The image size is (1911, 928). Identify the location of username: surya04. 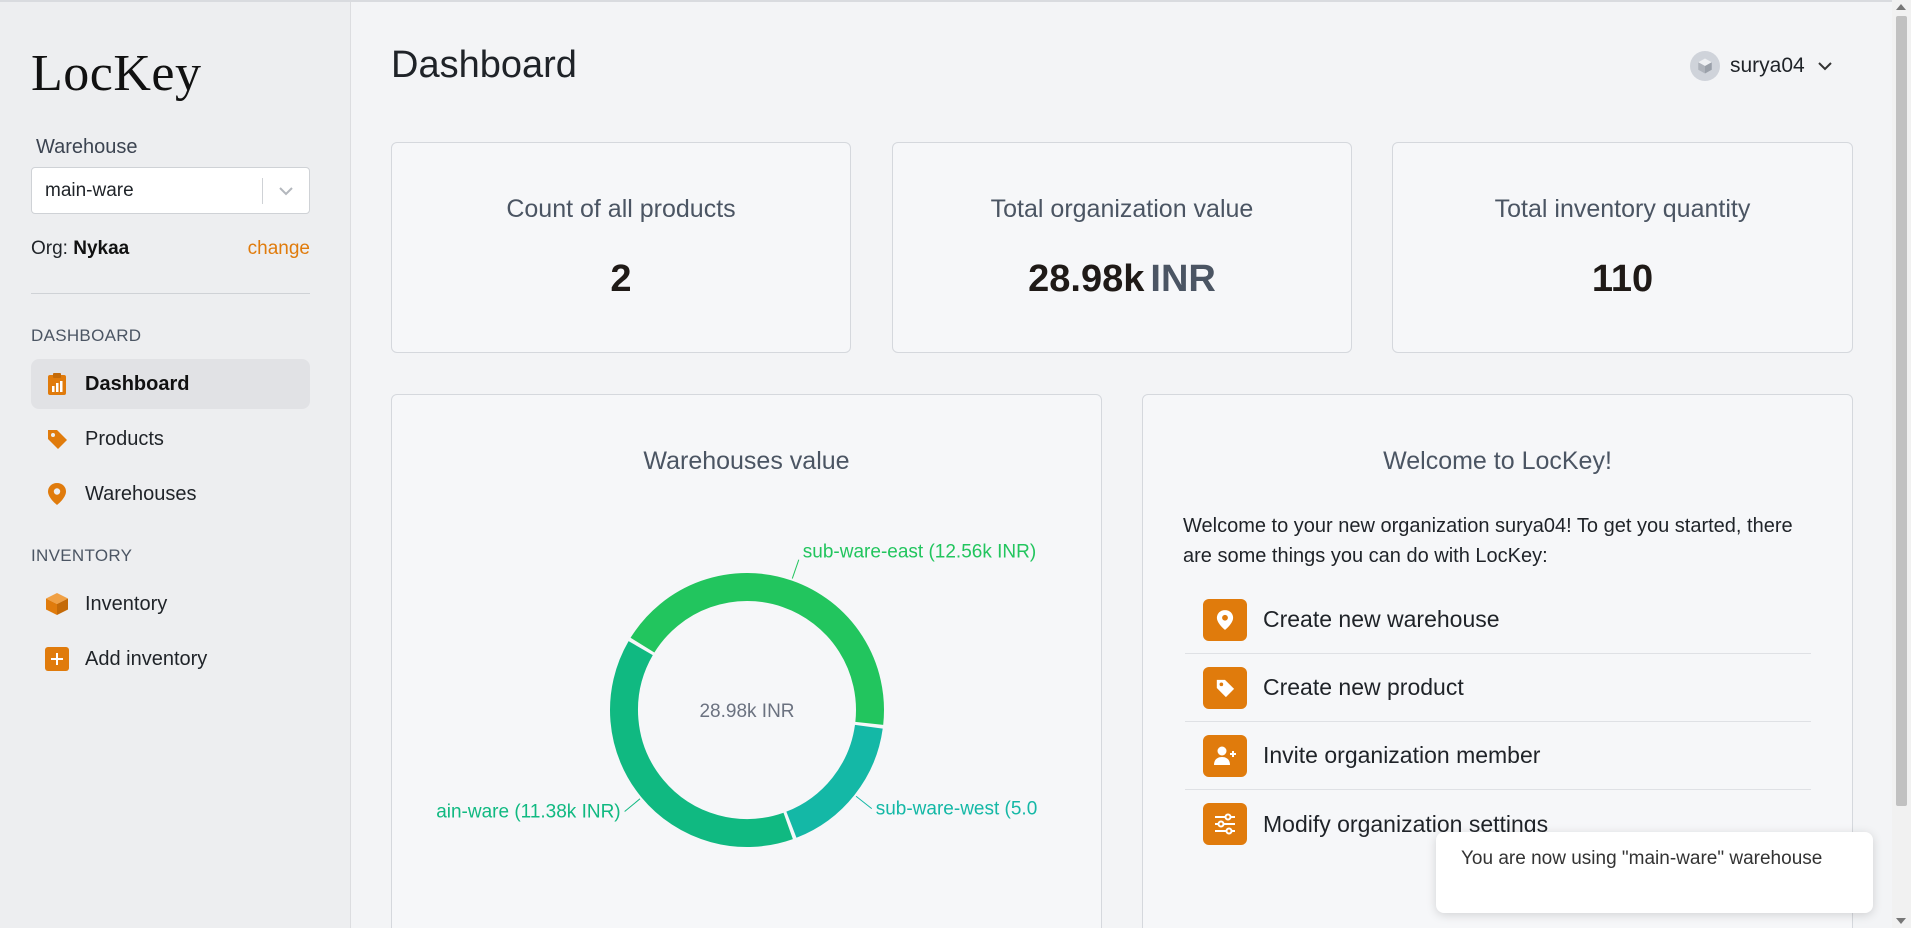
(1767, 65).